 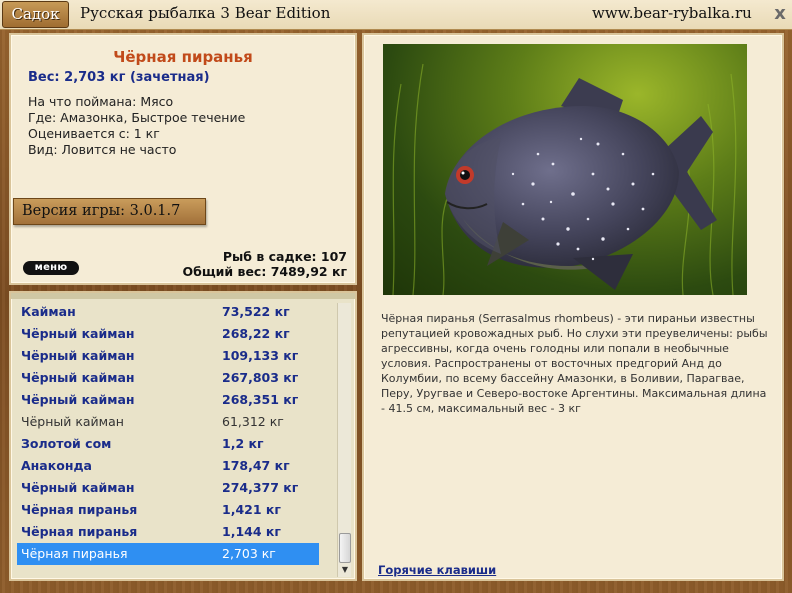 What do you see at coordinates (260, 377) in the screenshot?
I see `fish-list-weight: 267,803 кг` at bounding box center [260, 377].